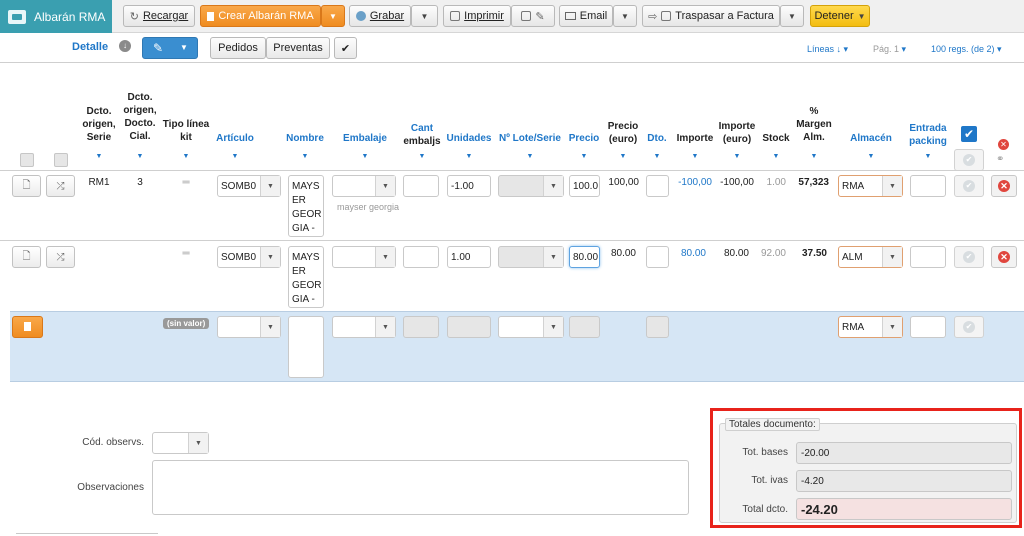  I want to click on grabar-dropdown-button: ▼, so click(424, 16).